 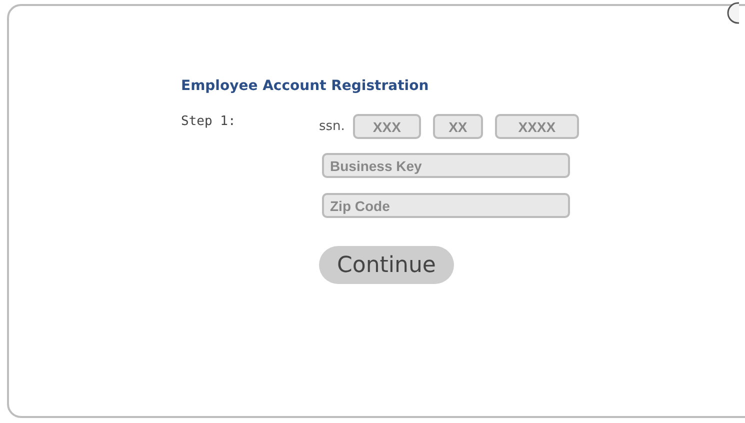 What do you see at coordinates (732, 13) in the screenshot?
I see `close-icon` at bounding box center [732, 13].